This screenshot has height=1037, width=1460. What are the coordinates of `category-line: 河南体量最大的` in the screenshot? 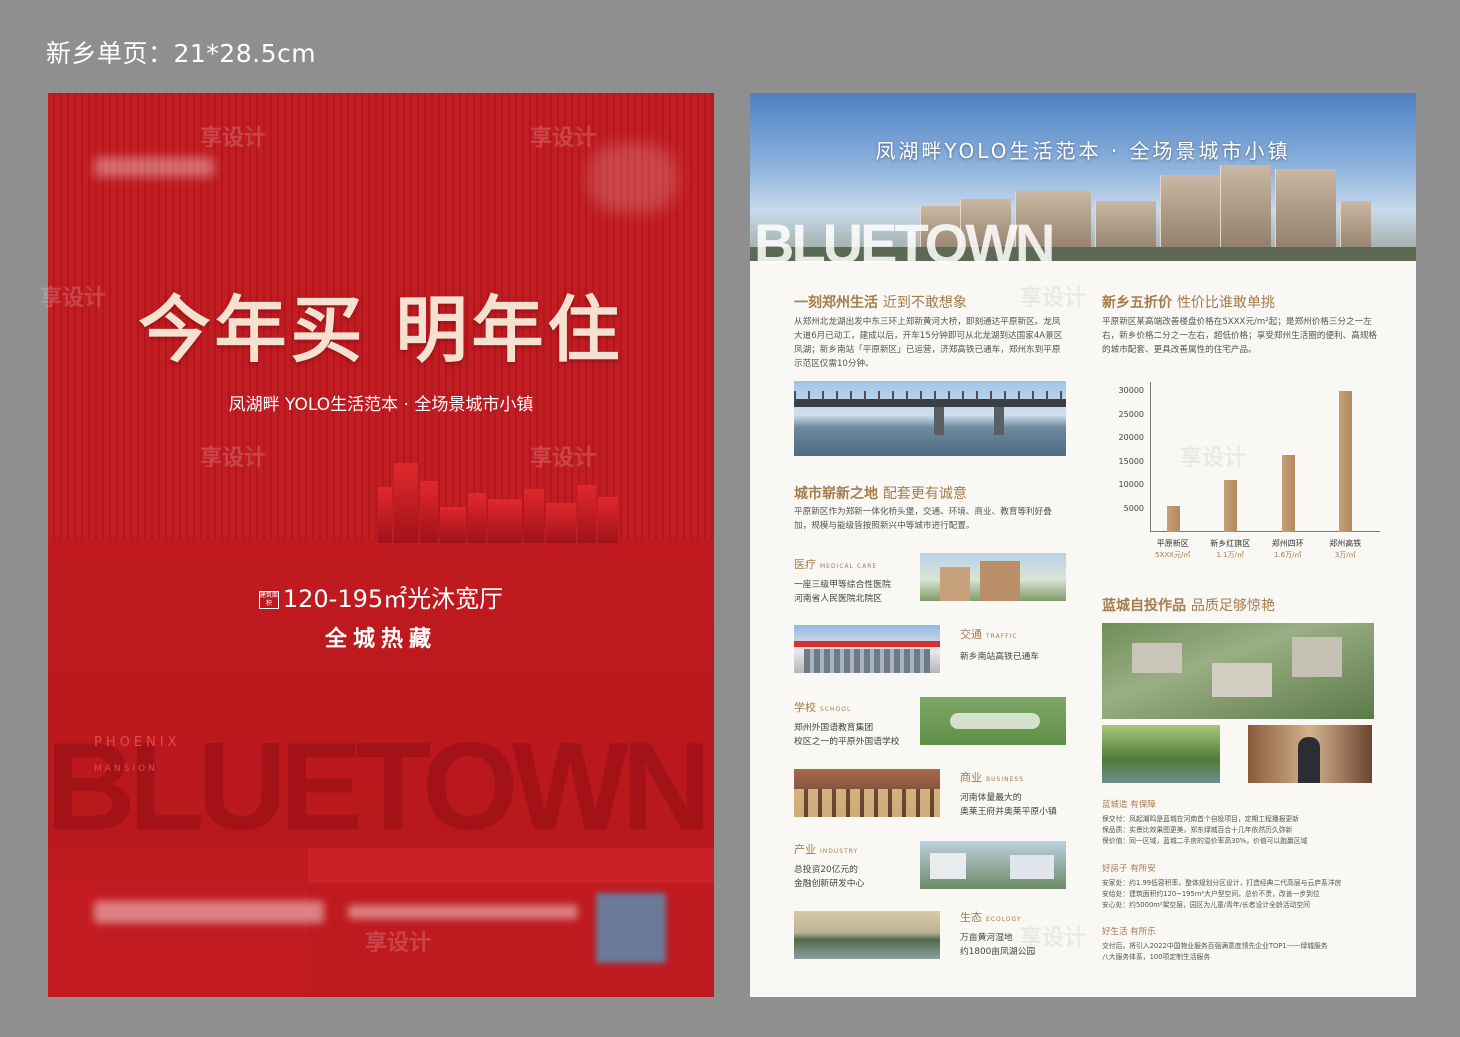 It's located at (991, 798).